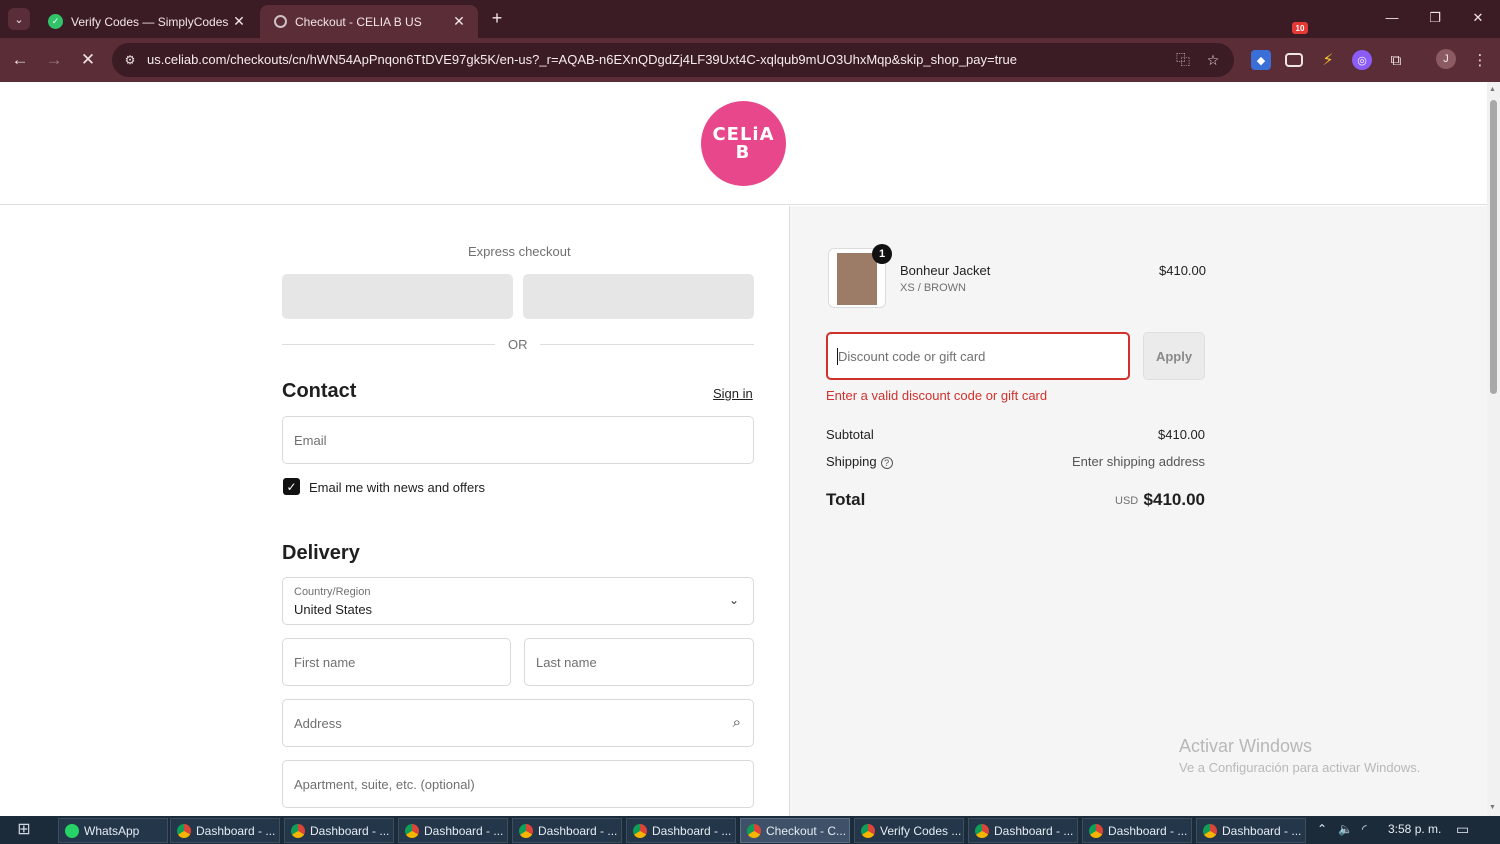 The height and width of the screenshot is (844, 1500). I want to click on product-variant: XS / BROWN, so click(933, 288).